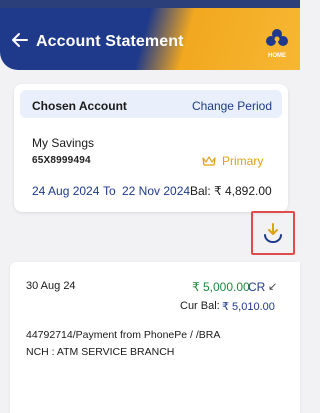 The height and width of the screenshot is (413, 320). Describe the element at coordinates (273, 287) in the screenshot. I see `credit-arrow-icon: ↙` at that location.